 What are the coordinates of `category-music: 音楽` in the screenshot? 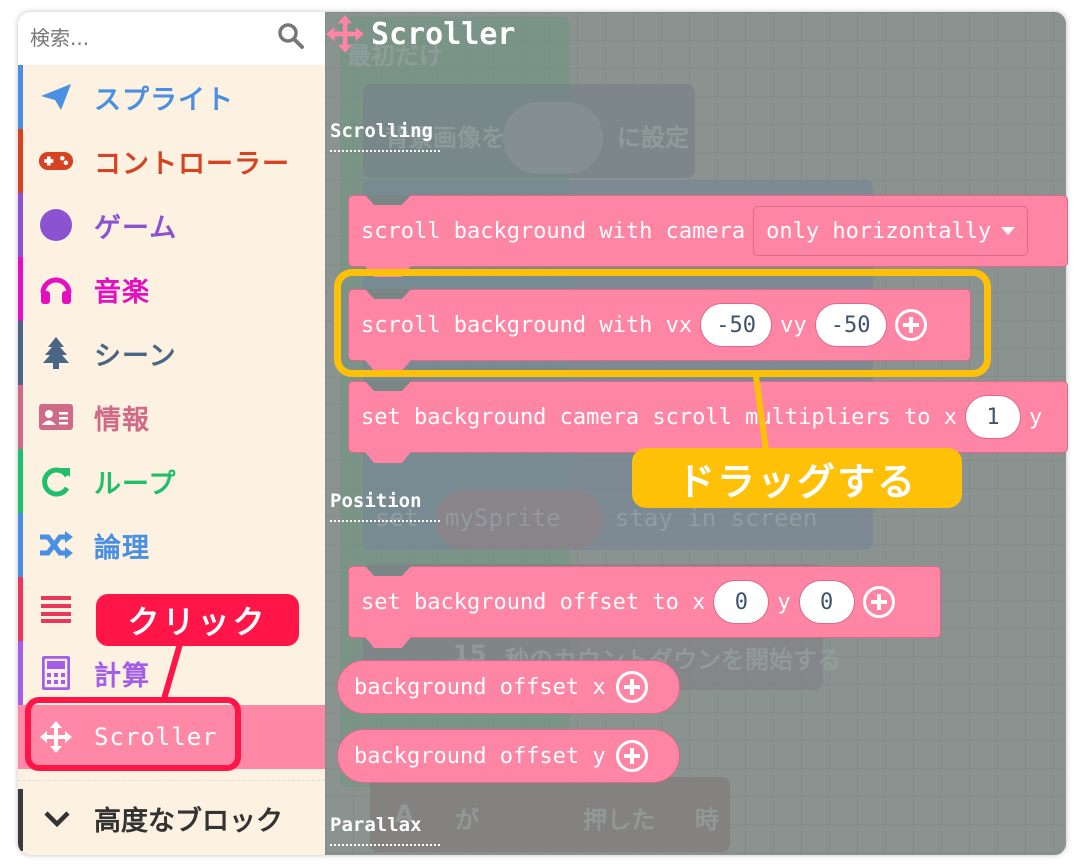 It's located at (171, 289).